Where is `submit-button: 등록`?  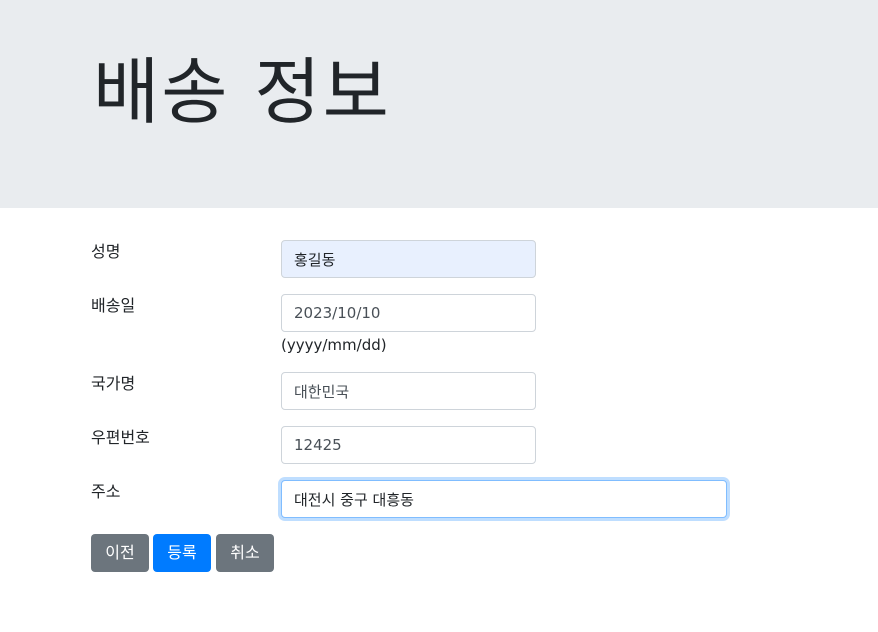
submit-button: 등록 is located at coordinates (182, 553).